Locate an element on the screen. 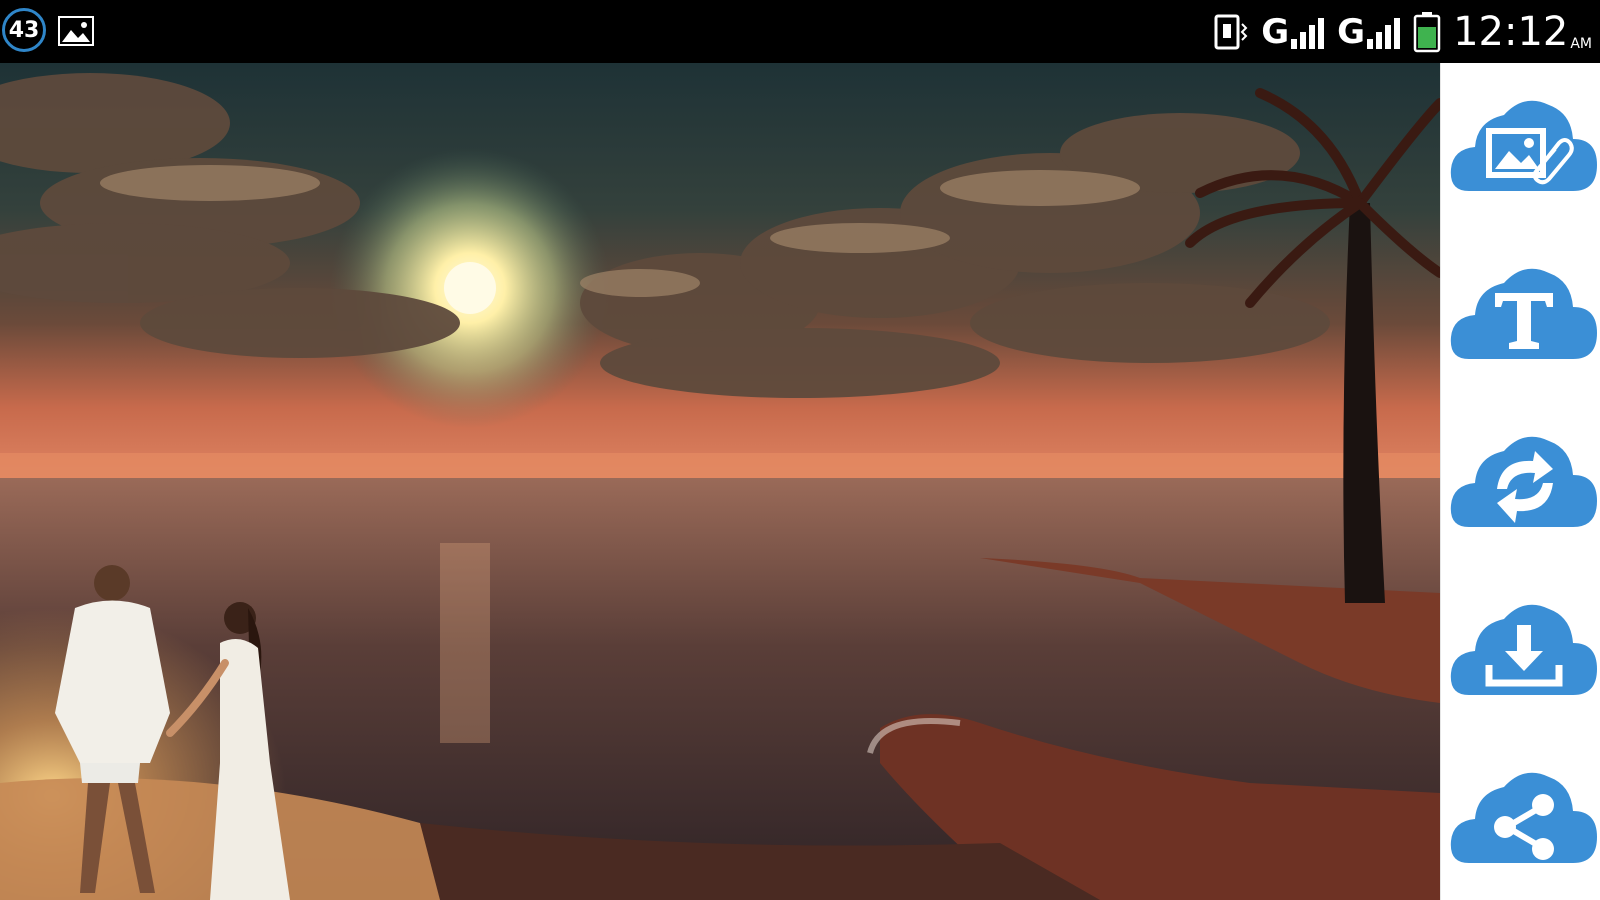 This screenshot has height=900, width=1600. attach-photo-button is located at coordinates (1524, 145).